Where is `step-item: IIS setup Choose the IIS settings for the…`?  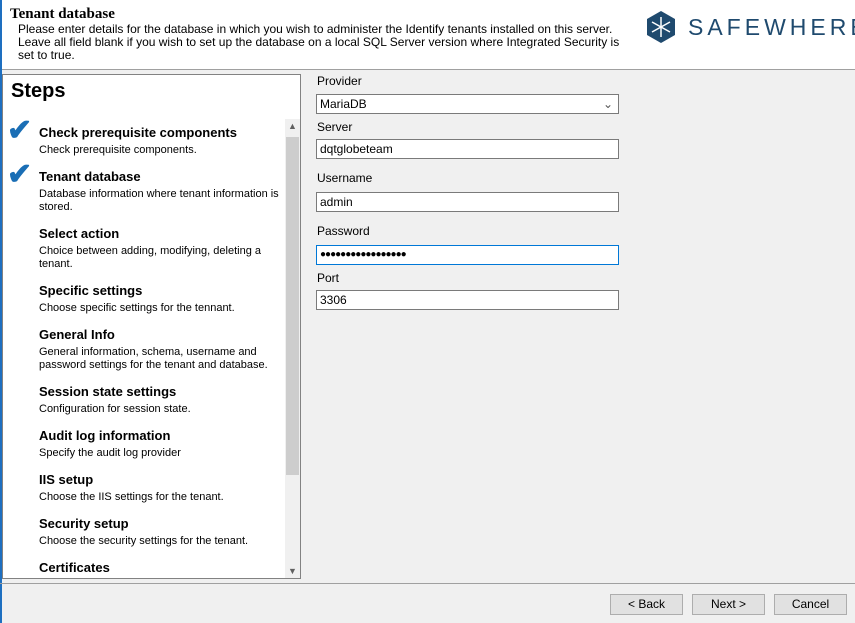 step-item: IIS setup Choose the IIS settings for the… is located at coordinates (159, 488).